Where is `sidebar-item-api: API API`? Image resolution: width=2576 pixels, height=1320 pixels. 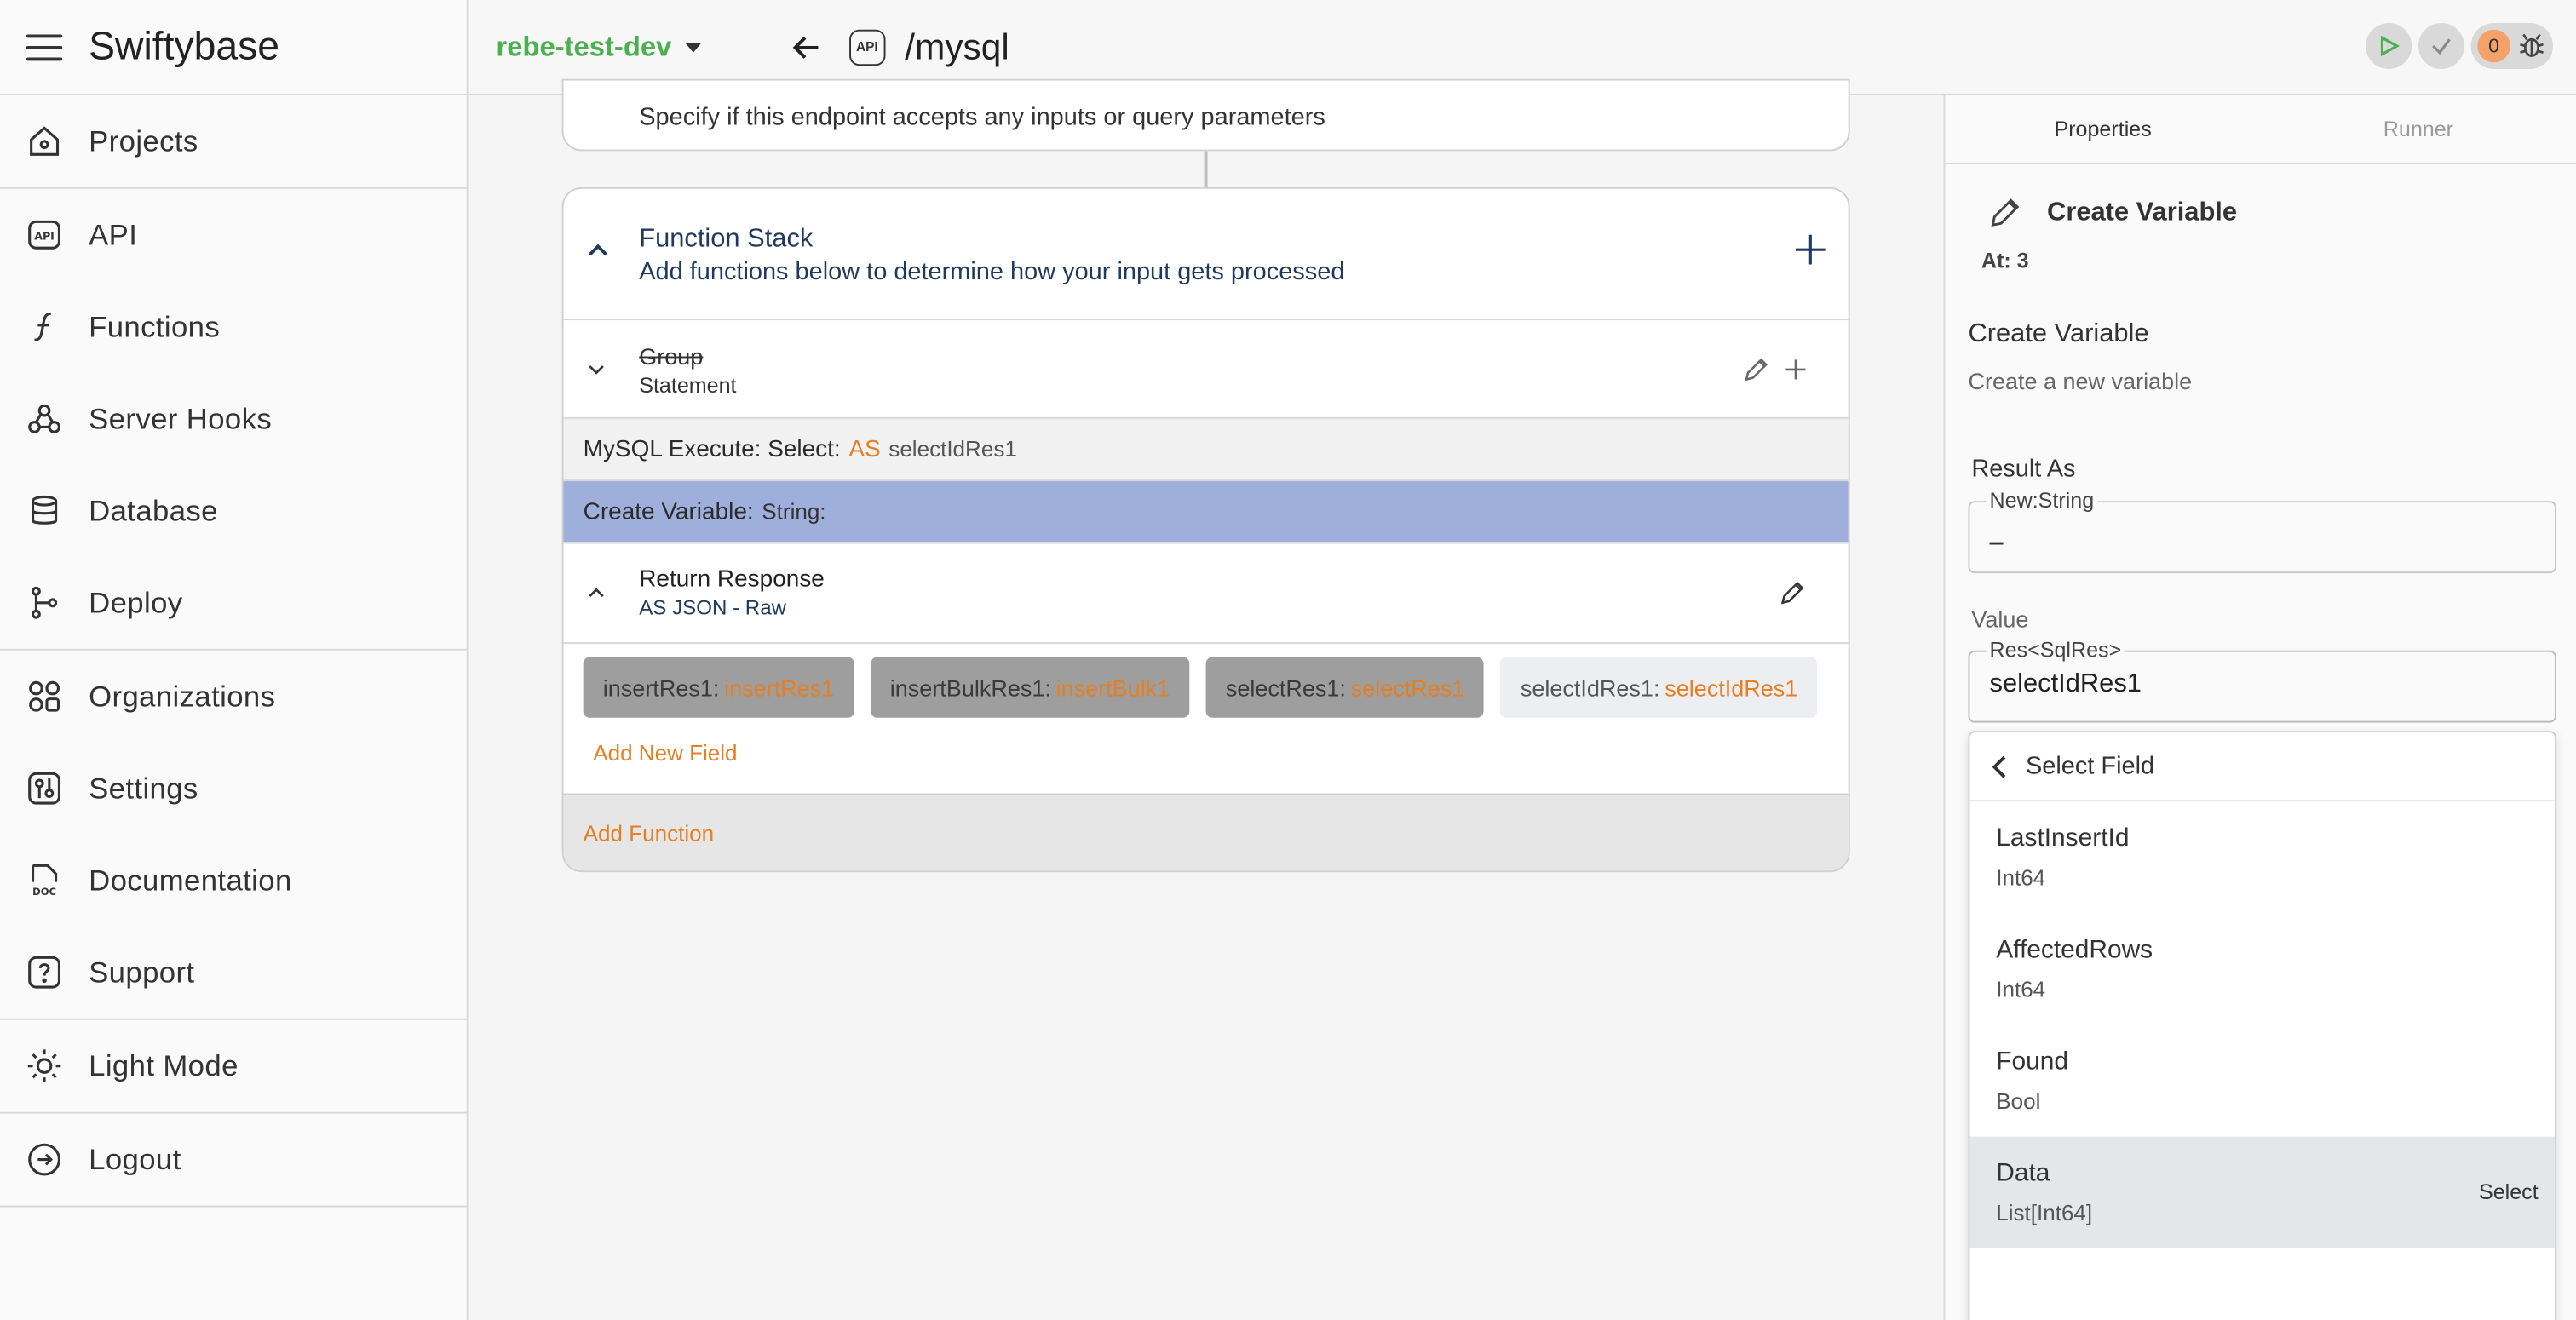 sidebar-item-api: API API is located at coordinates (234, 235).